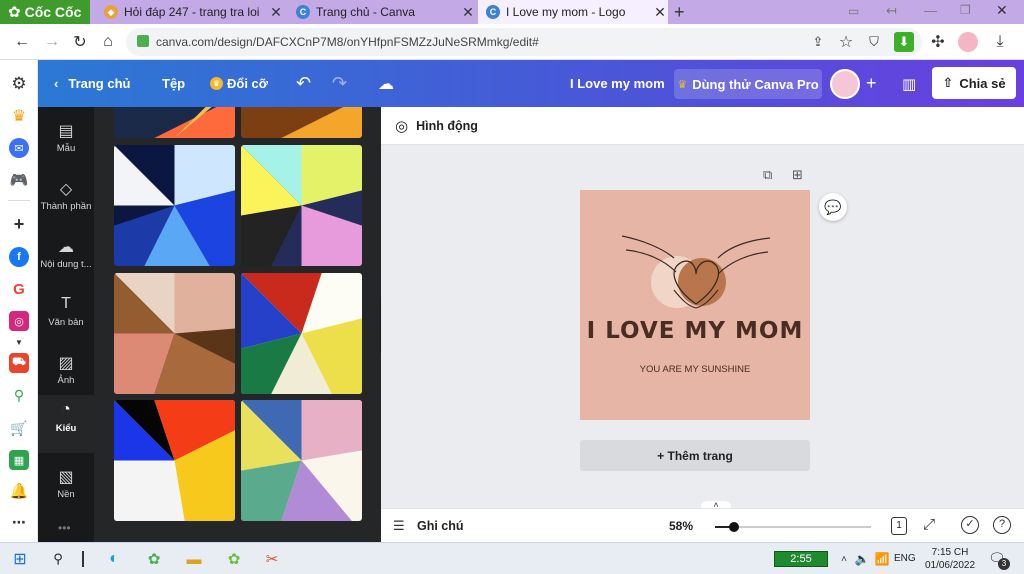 The image size is (1024, 574). I want to click on downloads-icon: ⤓, so click(1000, 42).